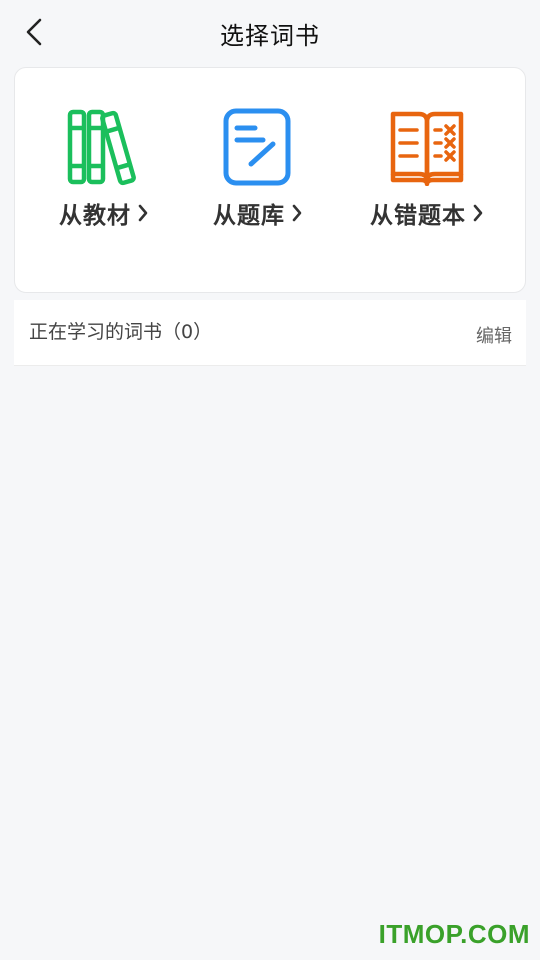 This screenshot has width=540, height=960. I want to click on edit-button: 编辑, so click(494, 335).